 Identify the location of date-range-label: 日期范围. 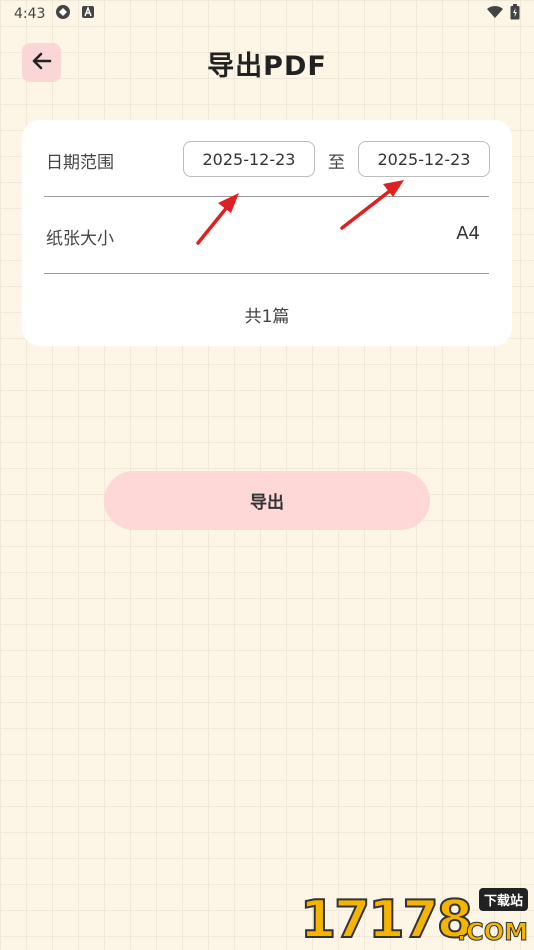
(80, 163).